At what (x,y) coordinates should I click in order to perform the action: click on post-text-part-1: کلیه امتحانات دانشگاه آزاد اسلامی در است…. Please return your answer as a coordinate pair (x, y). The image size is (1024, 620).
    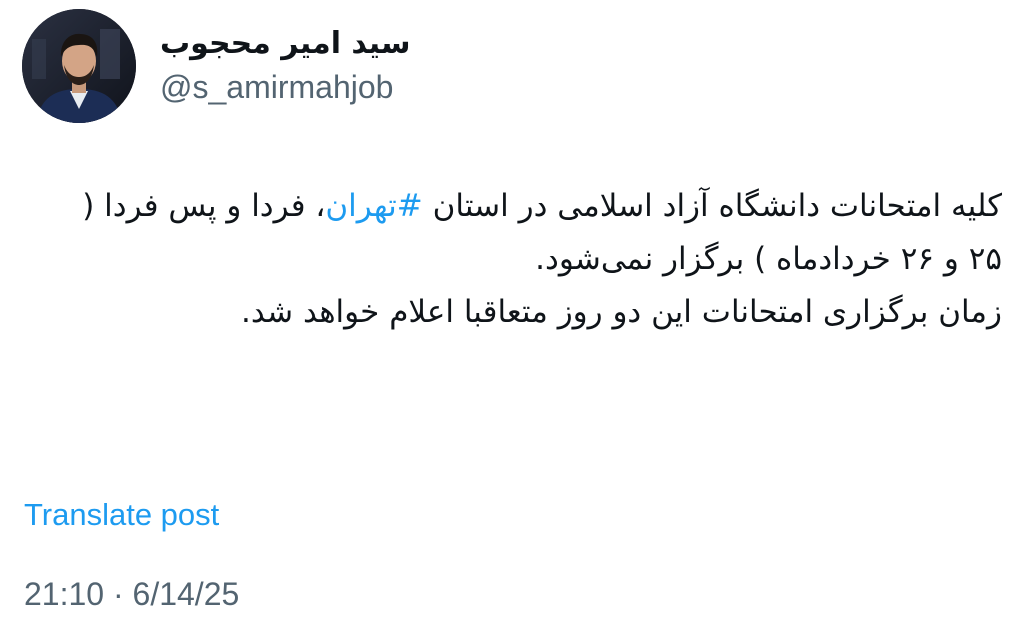
    Looking at the image, I should click on (712, 206).